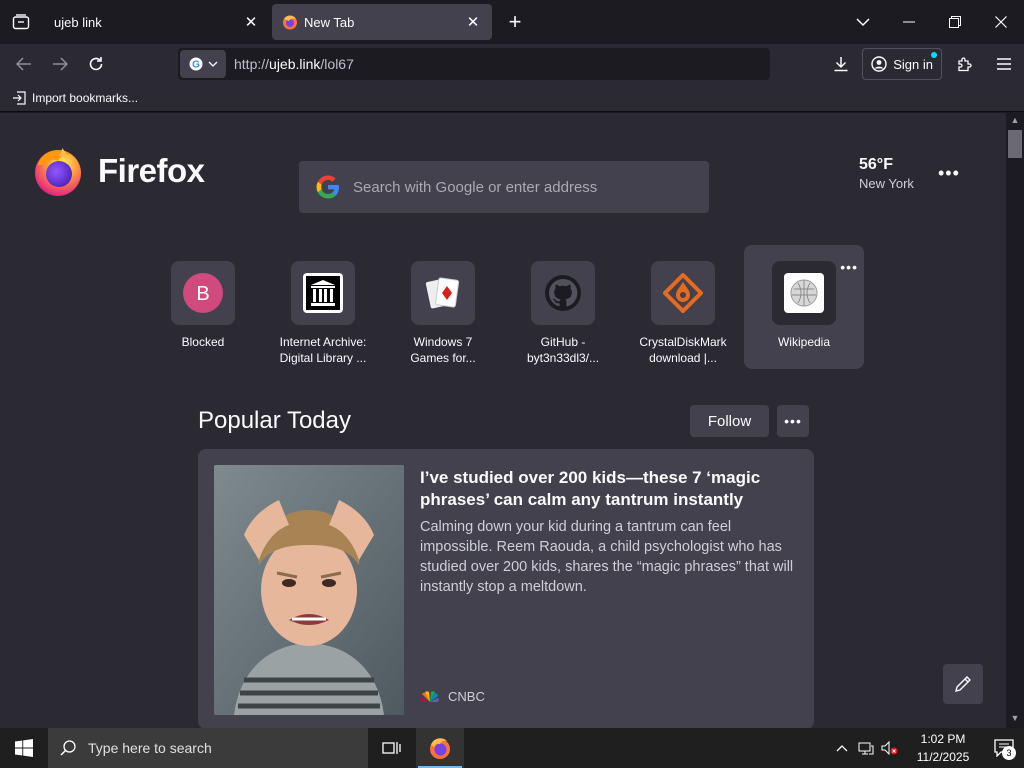  I want to click on taskbar-search-box: Type here to search, so click(208, 748).